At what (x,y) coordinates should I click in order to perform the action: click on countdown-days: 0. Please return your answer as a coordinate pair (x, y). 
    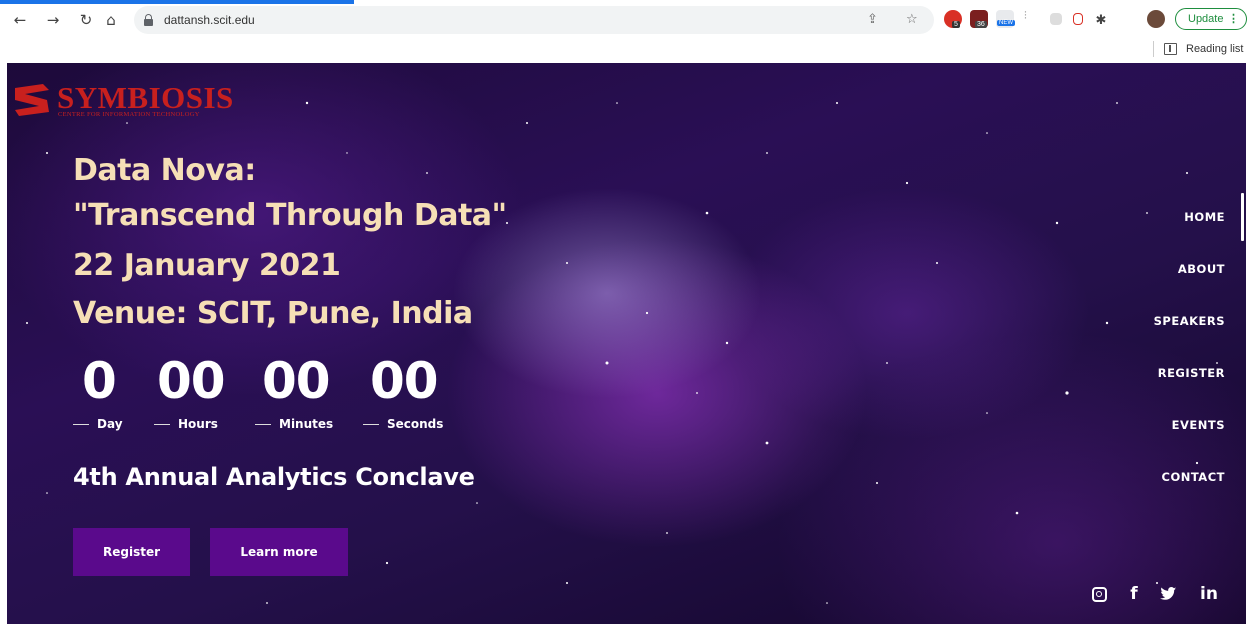
    Looking at the image, I should click on (99, 381).